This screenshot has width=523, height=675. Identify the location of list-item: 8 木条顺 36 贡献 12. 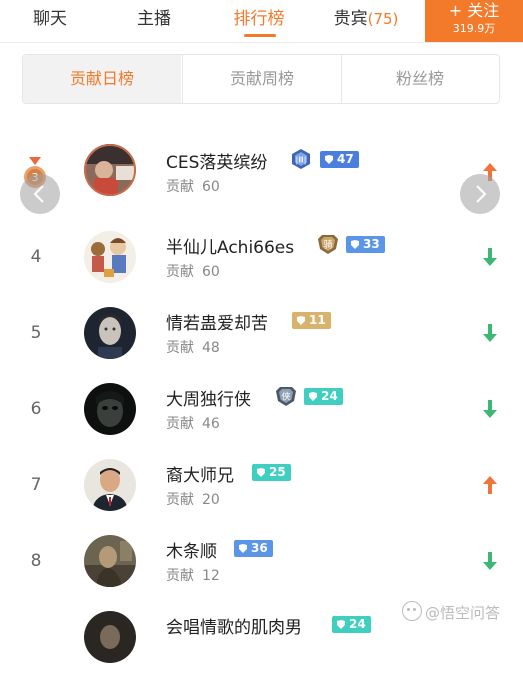
(261, 561).